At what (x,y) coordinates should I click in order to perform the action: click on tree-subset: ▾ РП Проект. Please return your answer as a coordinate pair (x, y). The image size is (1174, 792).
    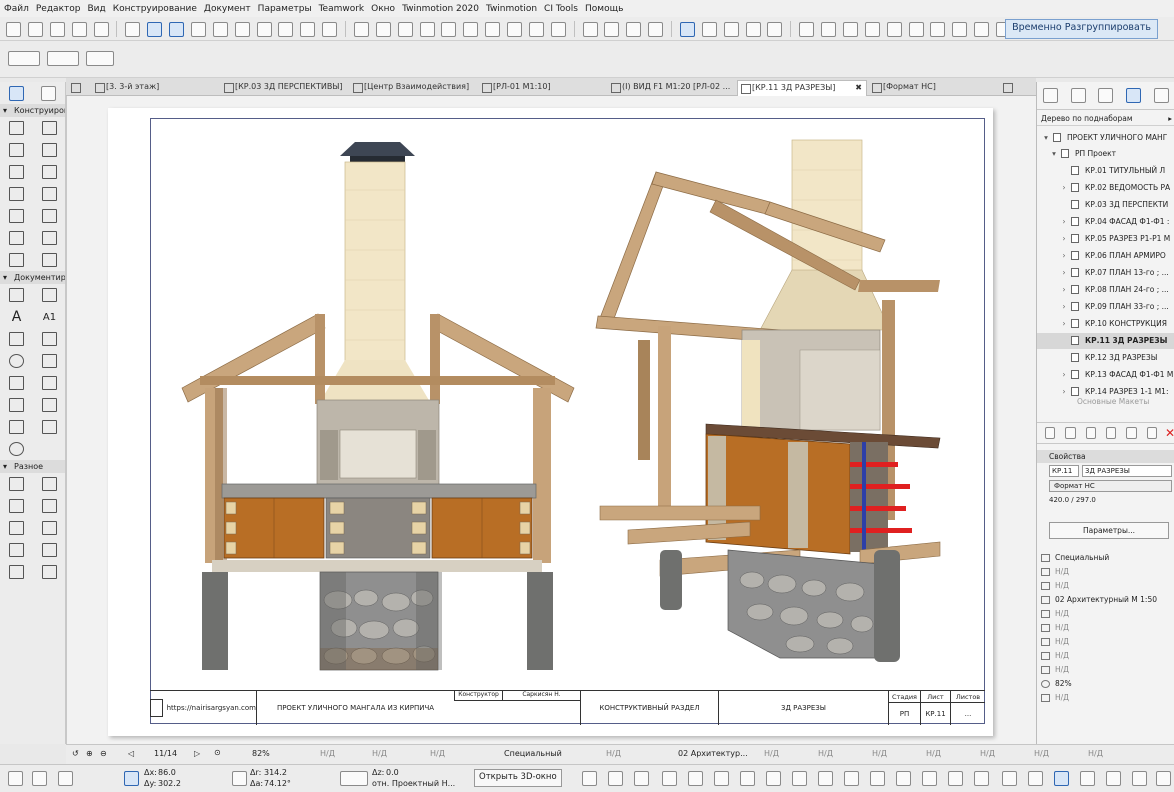
    Looking at the image, I should click on (1105, 154).